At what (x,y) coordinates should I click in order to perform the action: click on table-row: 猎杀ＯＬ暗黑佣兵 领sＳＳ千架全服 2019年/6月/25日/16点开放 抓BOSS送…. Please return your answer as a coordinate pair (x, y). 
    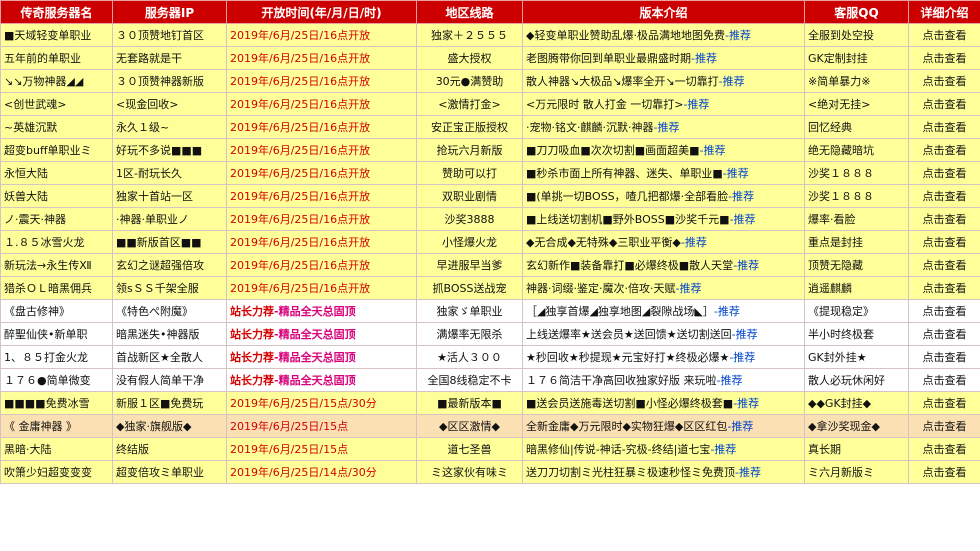
    Looking at the image, I should click on (490, 288).